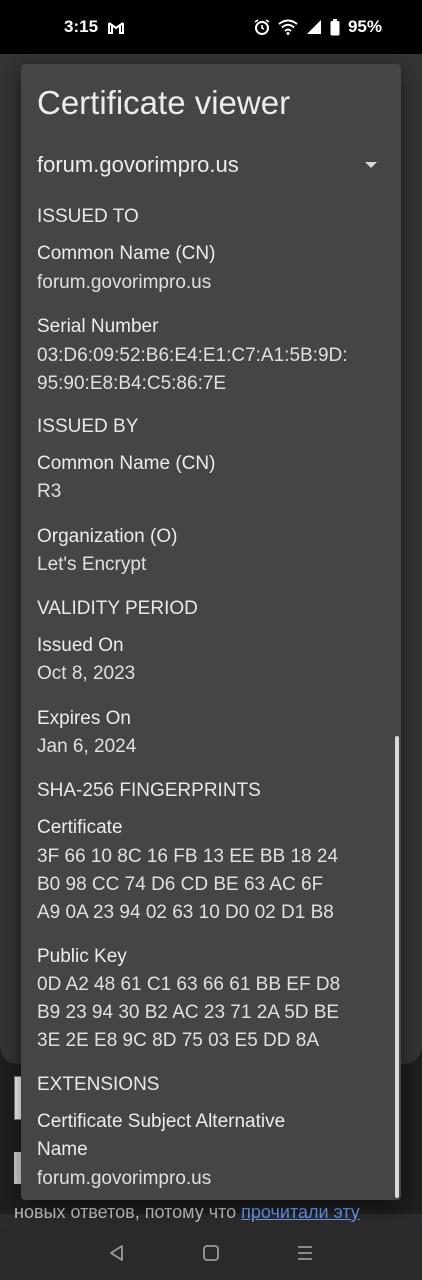  What do you see at coordinates (126, 253) in the screenshot?
I see `issued-to-cn-label: Common Name (CN)` at bounding box center [126, 253].